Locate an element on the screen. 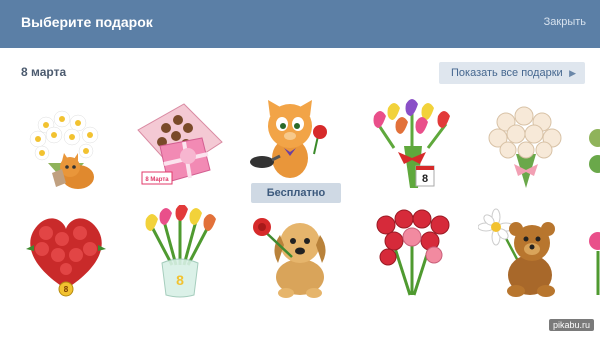 Image resolution: width=600 pixels, height=337 pixels. show-all-gifts-button: Показать все подарки ▶ is located at coordinates (512, 73).